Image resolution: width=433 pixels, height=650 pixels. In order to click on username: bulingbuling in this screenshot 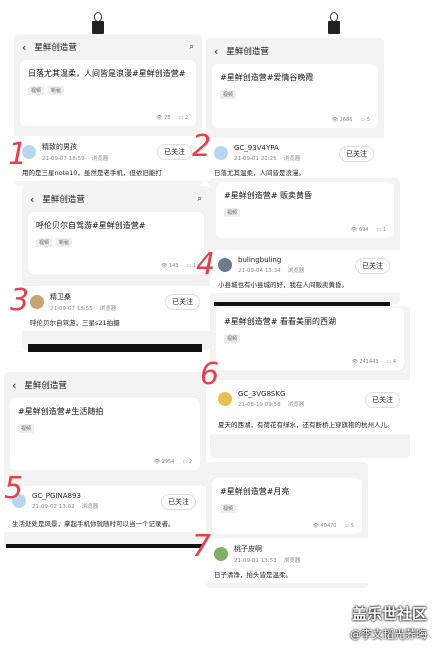, I will do `click(271, 260)`.